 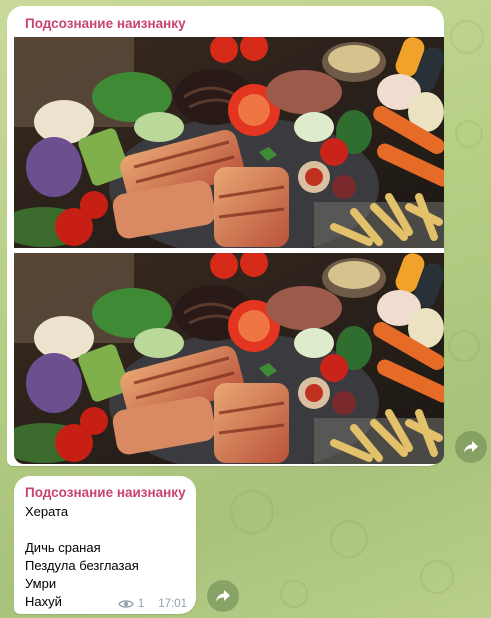 What do you see at coordinates (141, 604) in the screenshot?
I see `view-count: 1` at bounding box center [141, 604].